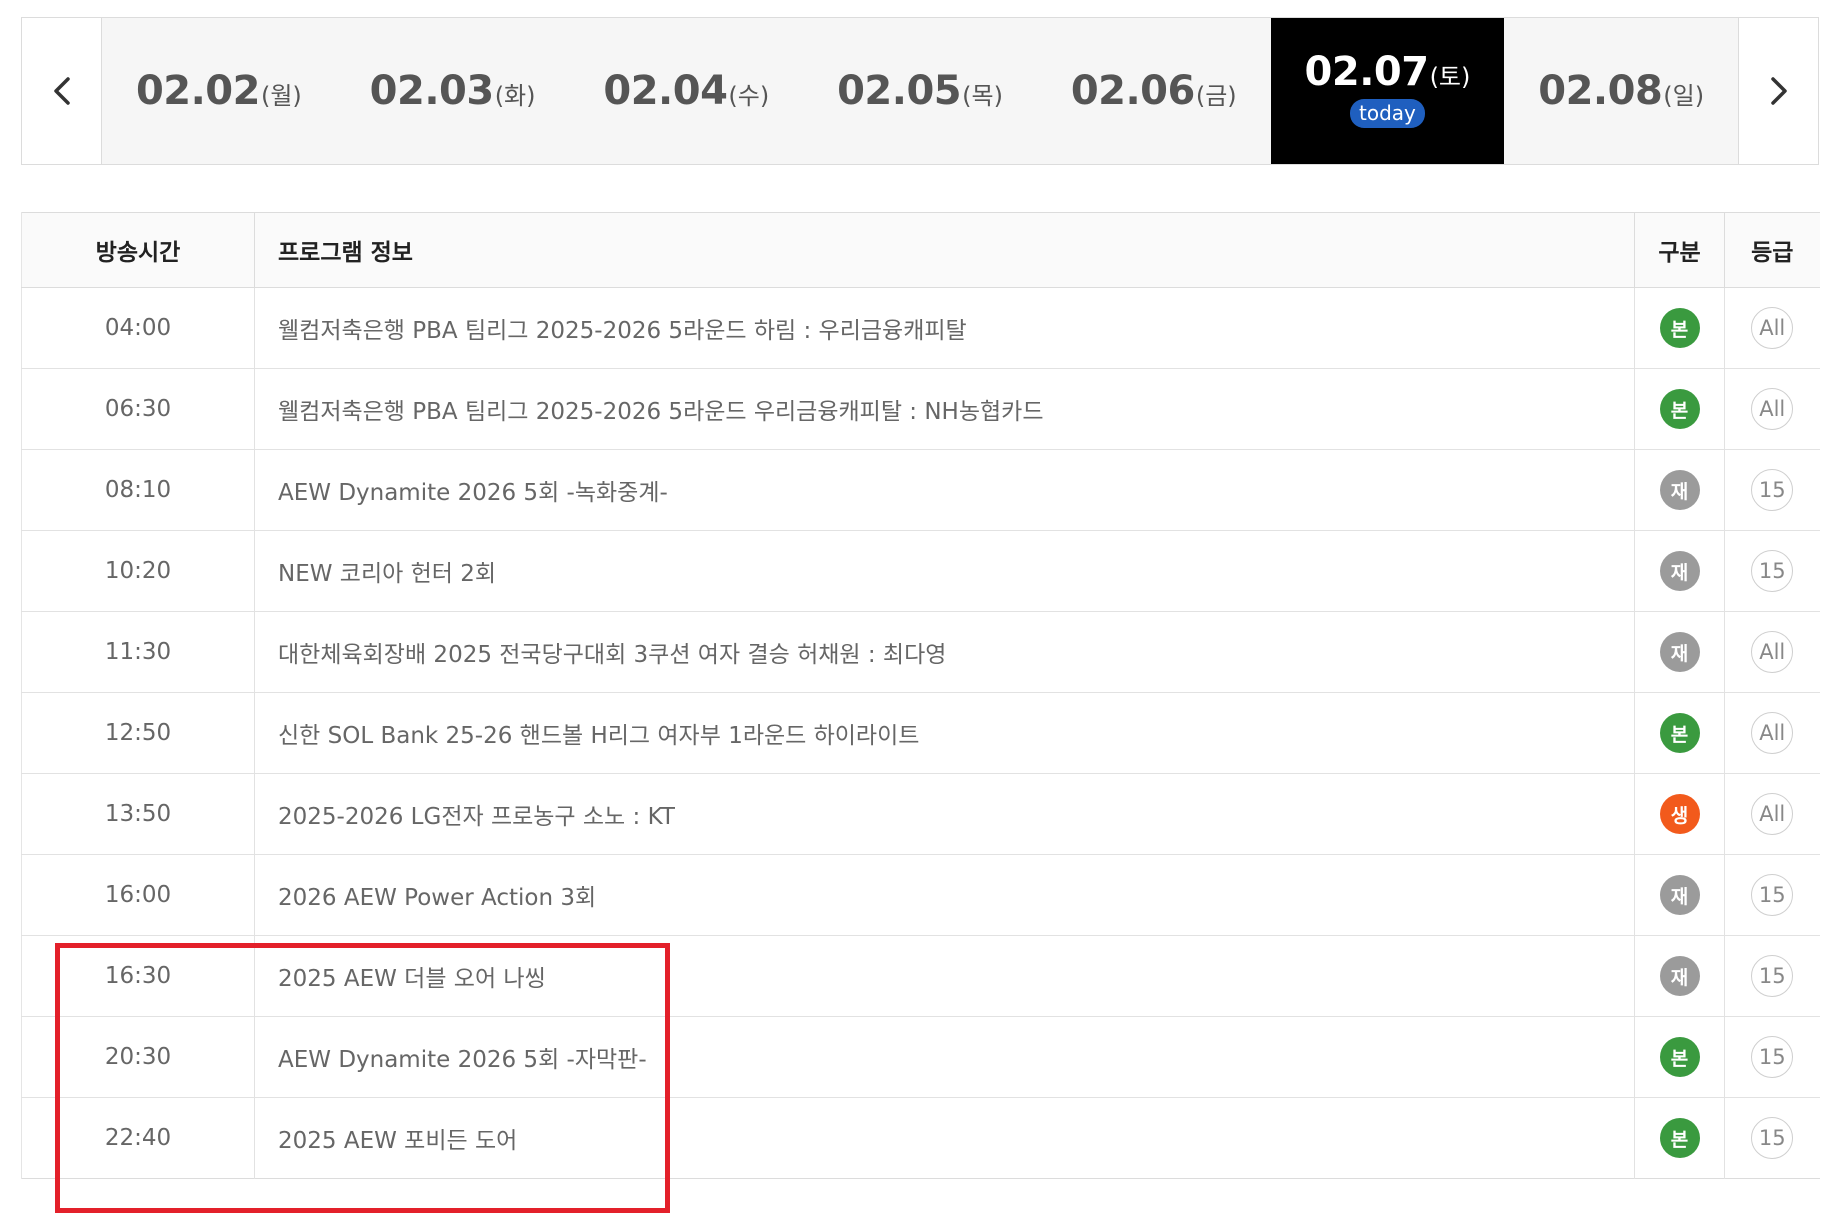  What do you see at coordinates (138, 814) in the screenshot?
I see `broadcast-time: 13:50` at bounding box center [138, 814].